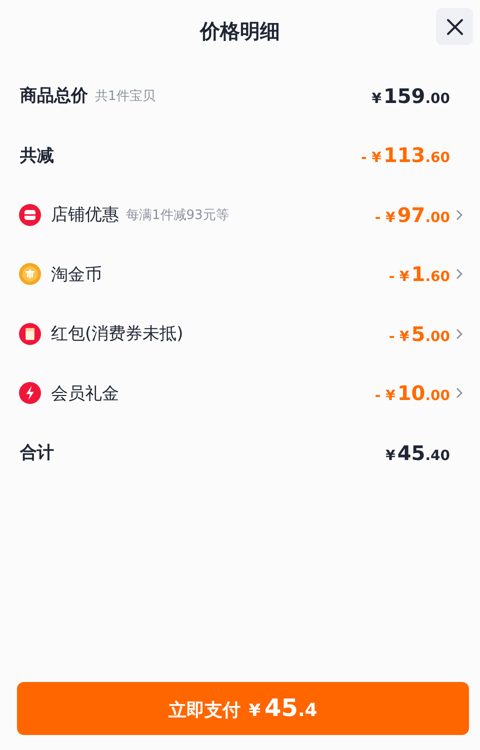 The height and width of the screenshot is (750, 480). I want to click on price: - ¥1.60, so click(419, 274).